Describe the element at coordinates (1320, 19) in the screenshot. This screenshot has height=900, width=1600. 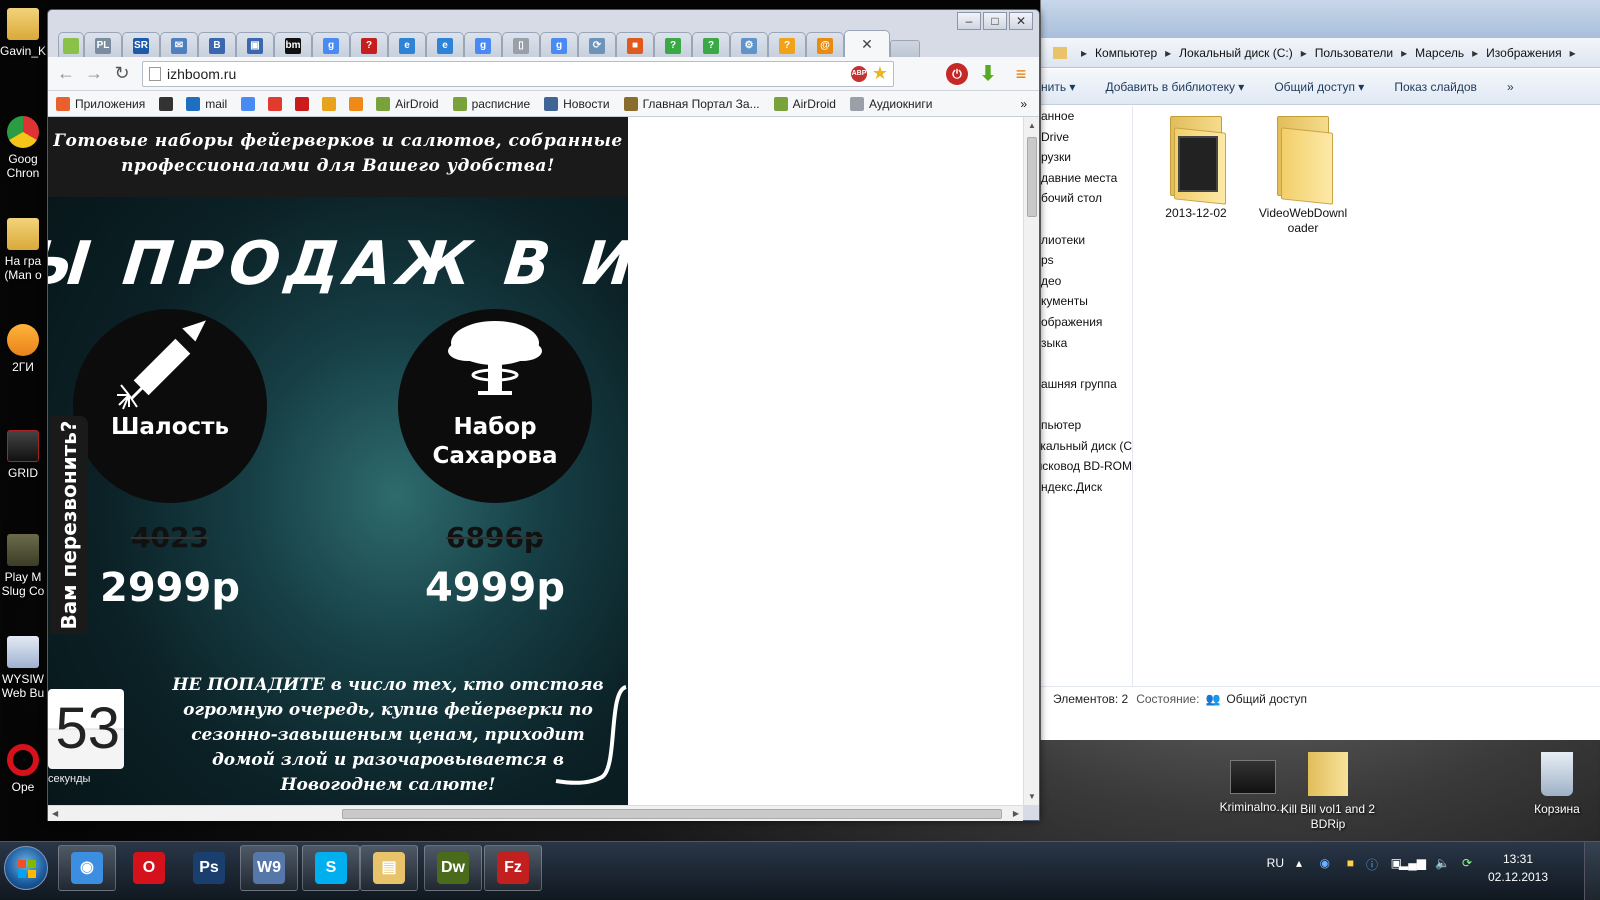
I see `explorer-titlebar` at that location.